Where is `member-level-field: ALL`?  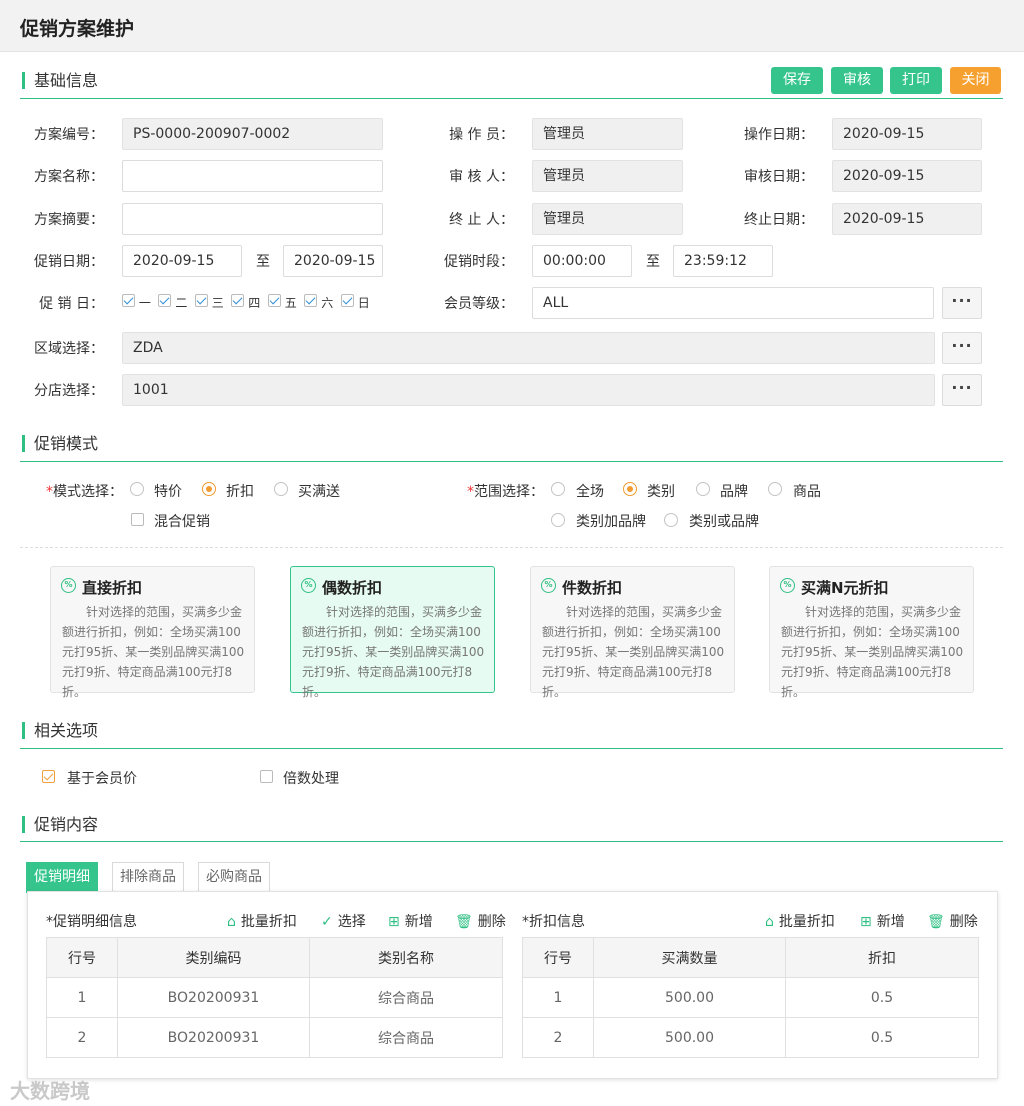
member-level-field: ALL is located at coordinates (733, 303).